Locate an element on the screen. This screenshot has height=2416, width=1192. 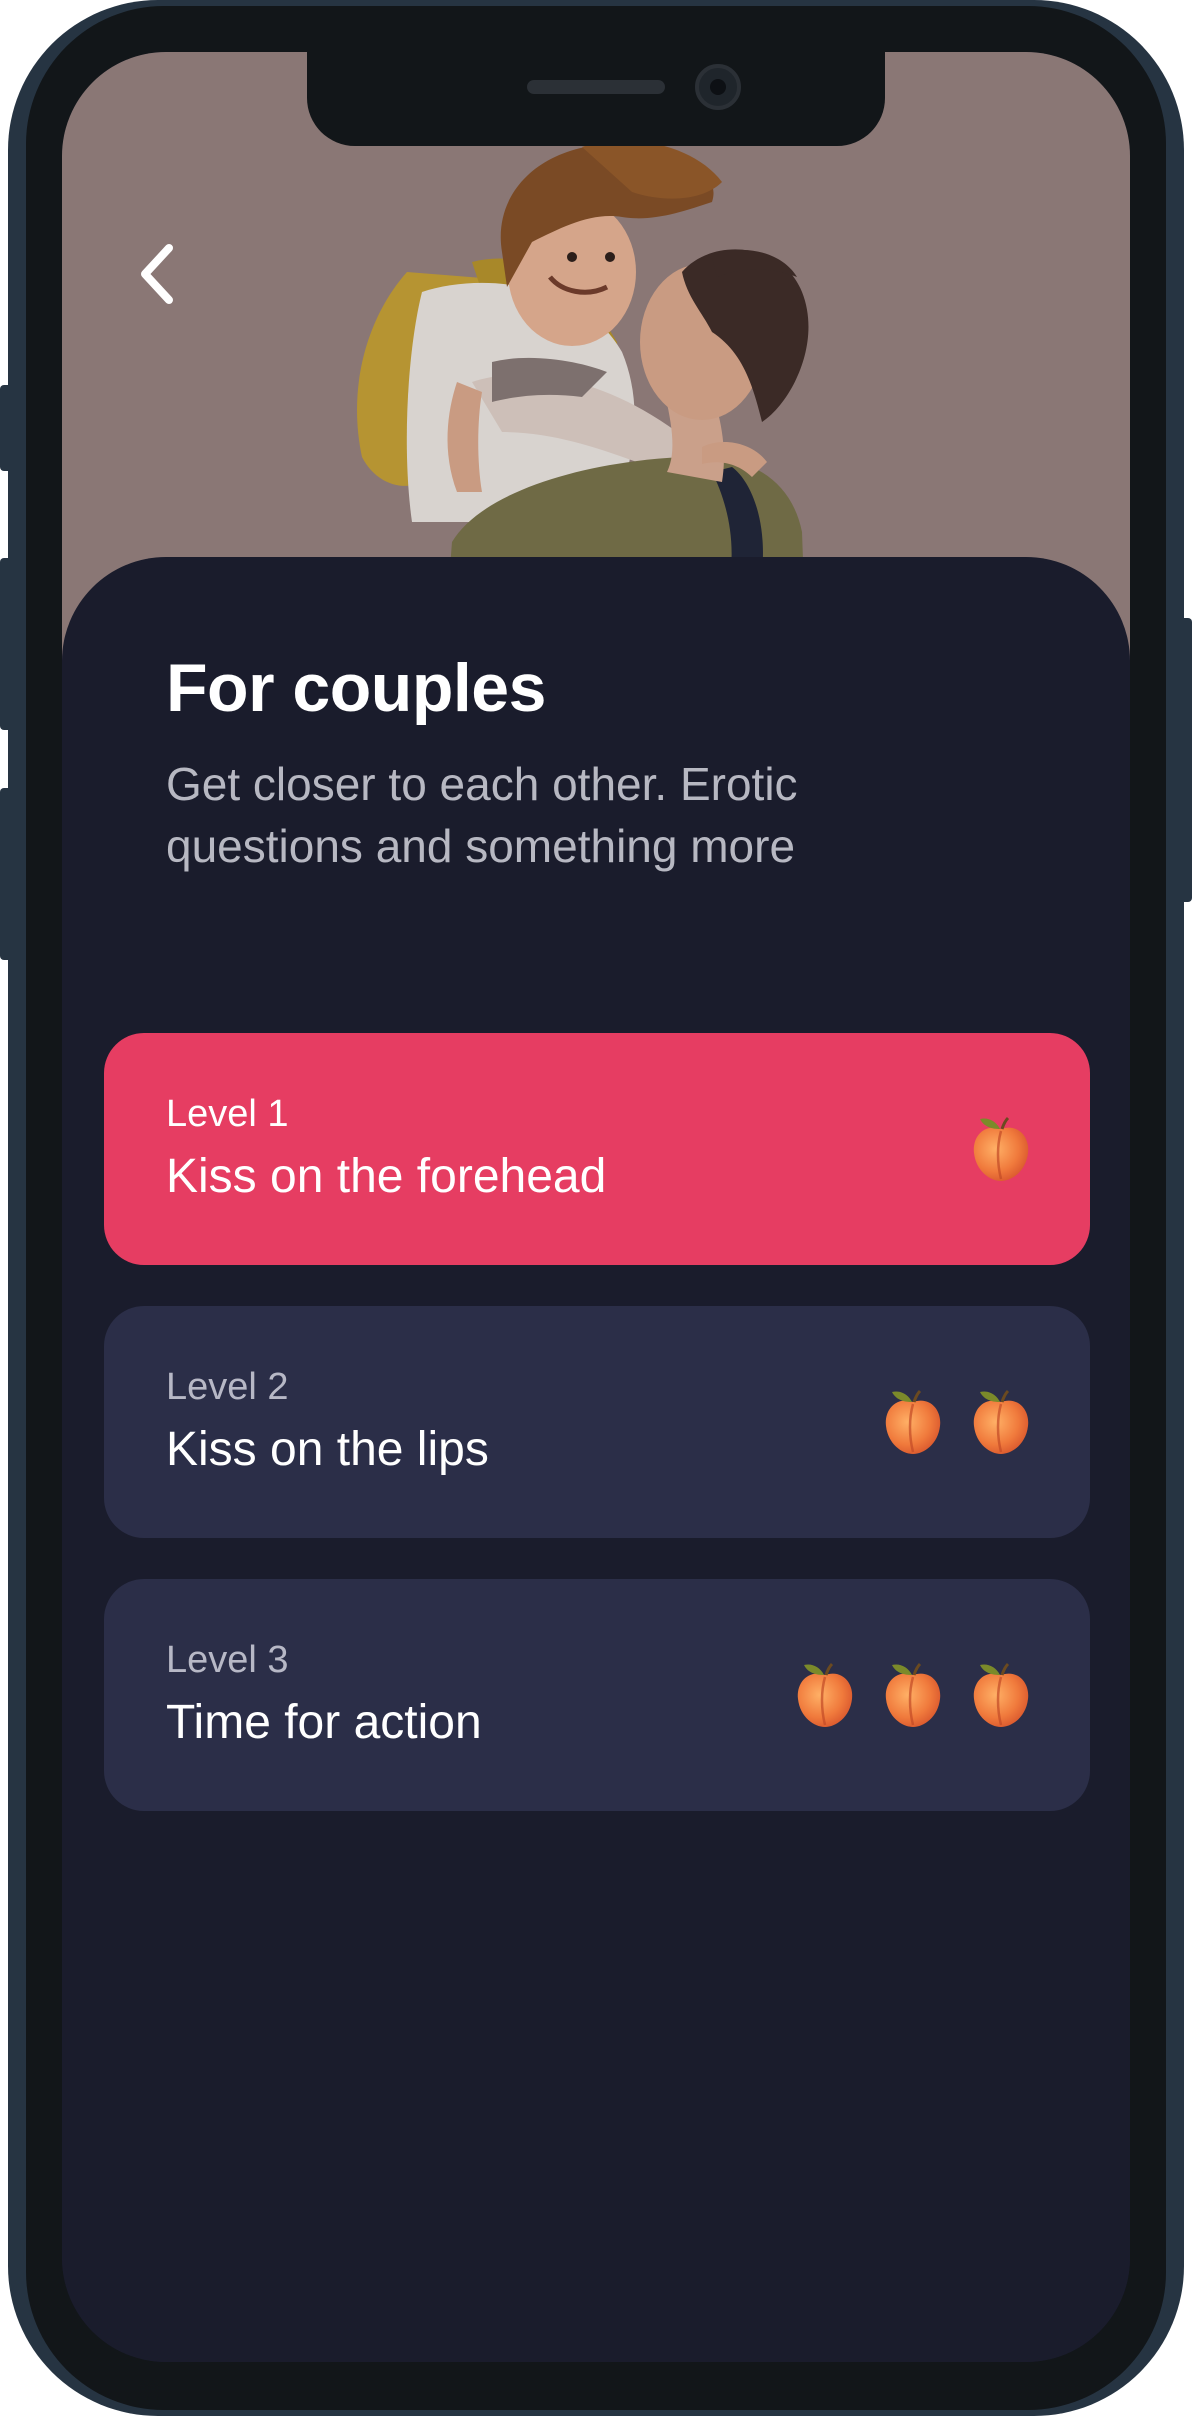
front-camera is located at coordinates (718, 87).